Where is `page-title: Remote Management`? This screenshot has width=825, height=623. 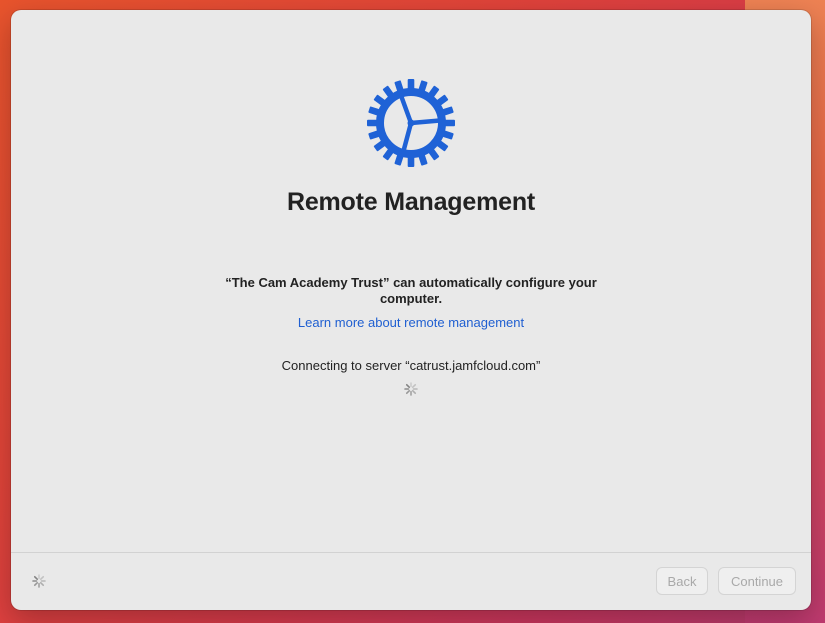
page-title: Remote Management is located at coordinates (411, 202).